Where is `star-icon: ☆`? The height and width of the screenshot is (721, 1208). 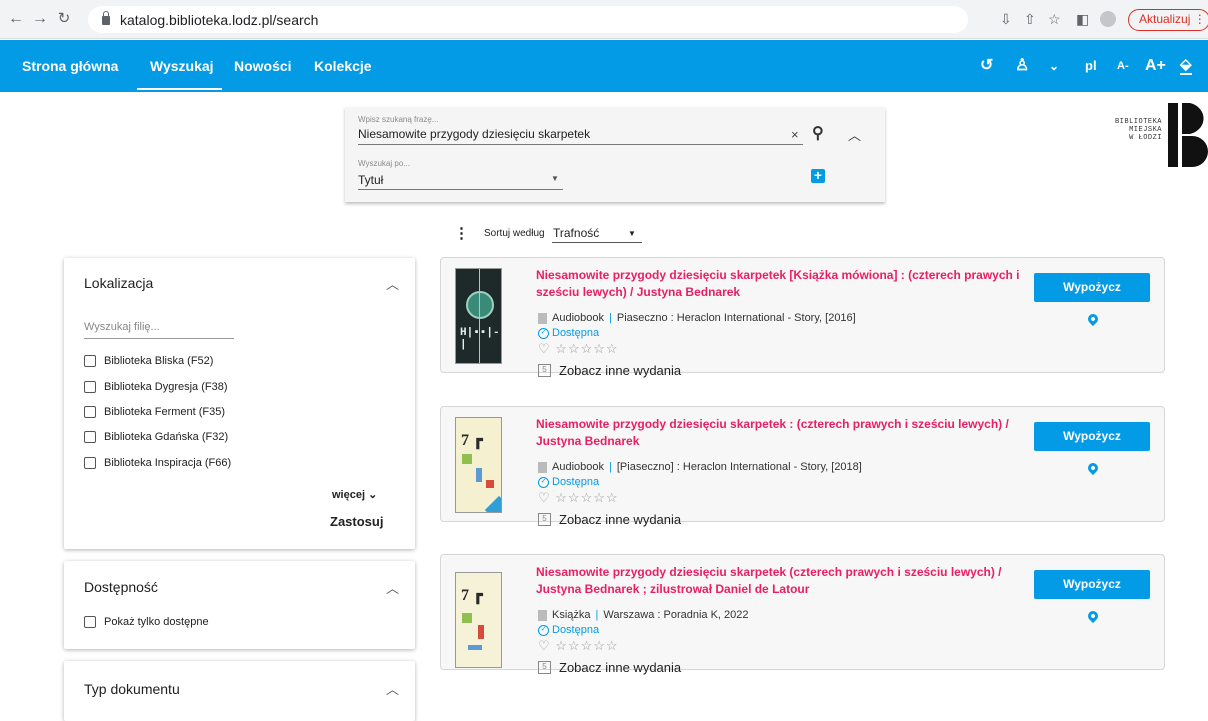 star-icon: ☆ is located at coordinates (1054, 19).